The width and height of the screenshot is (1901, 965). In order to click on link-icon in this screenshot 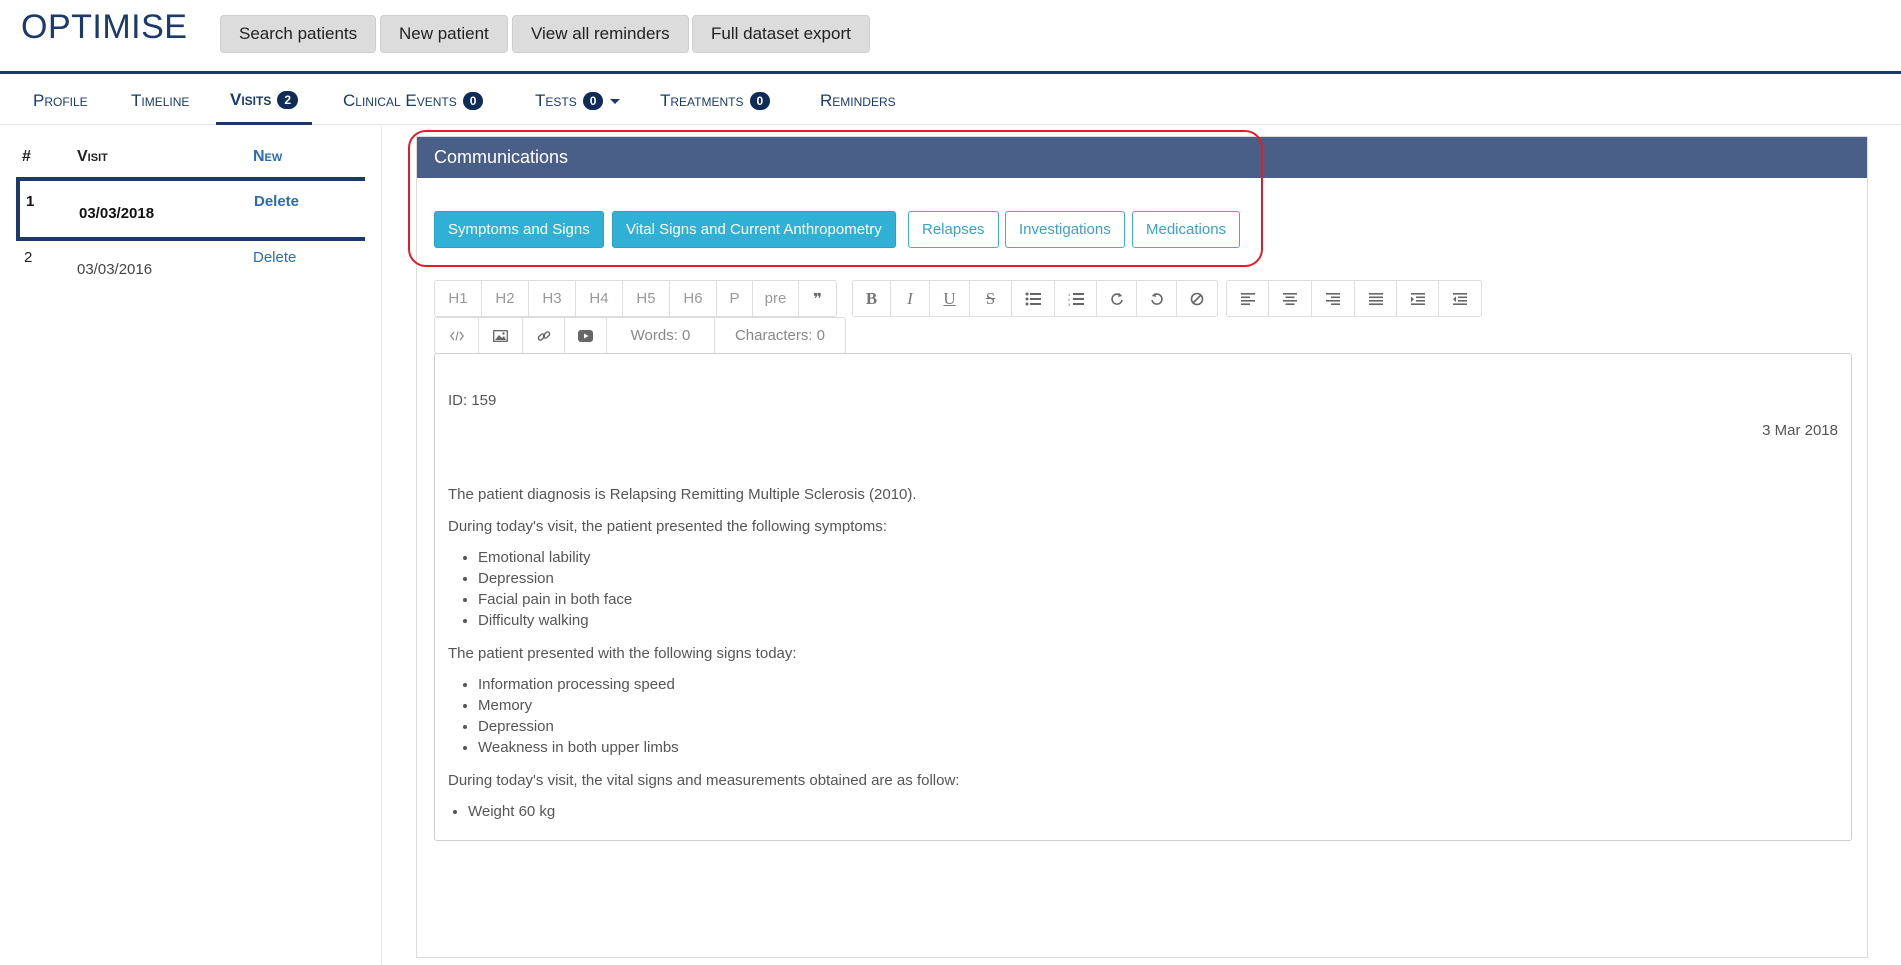, I will do `click(544, 335)`.